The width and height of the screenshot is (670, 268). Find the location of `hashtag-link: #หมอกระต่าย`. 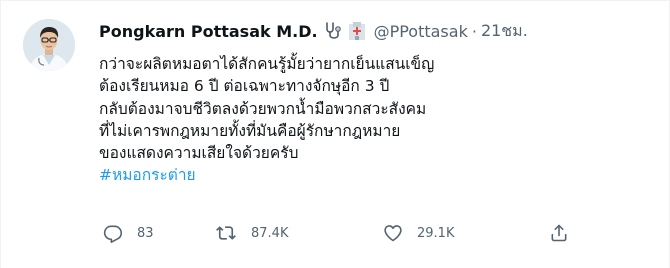

hashtag-link: #หมอกระต่าย is located at coordinates (376, 175).